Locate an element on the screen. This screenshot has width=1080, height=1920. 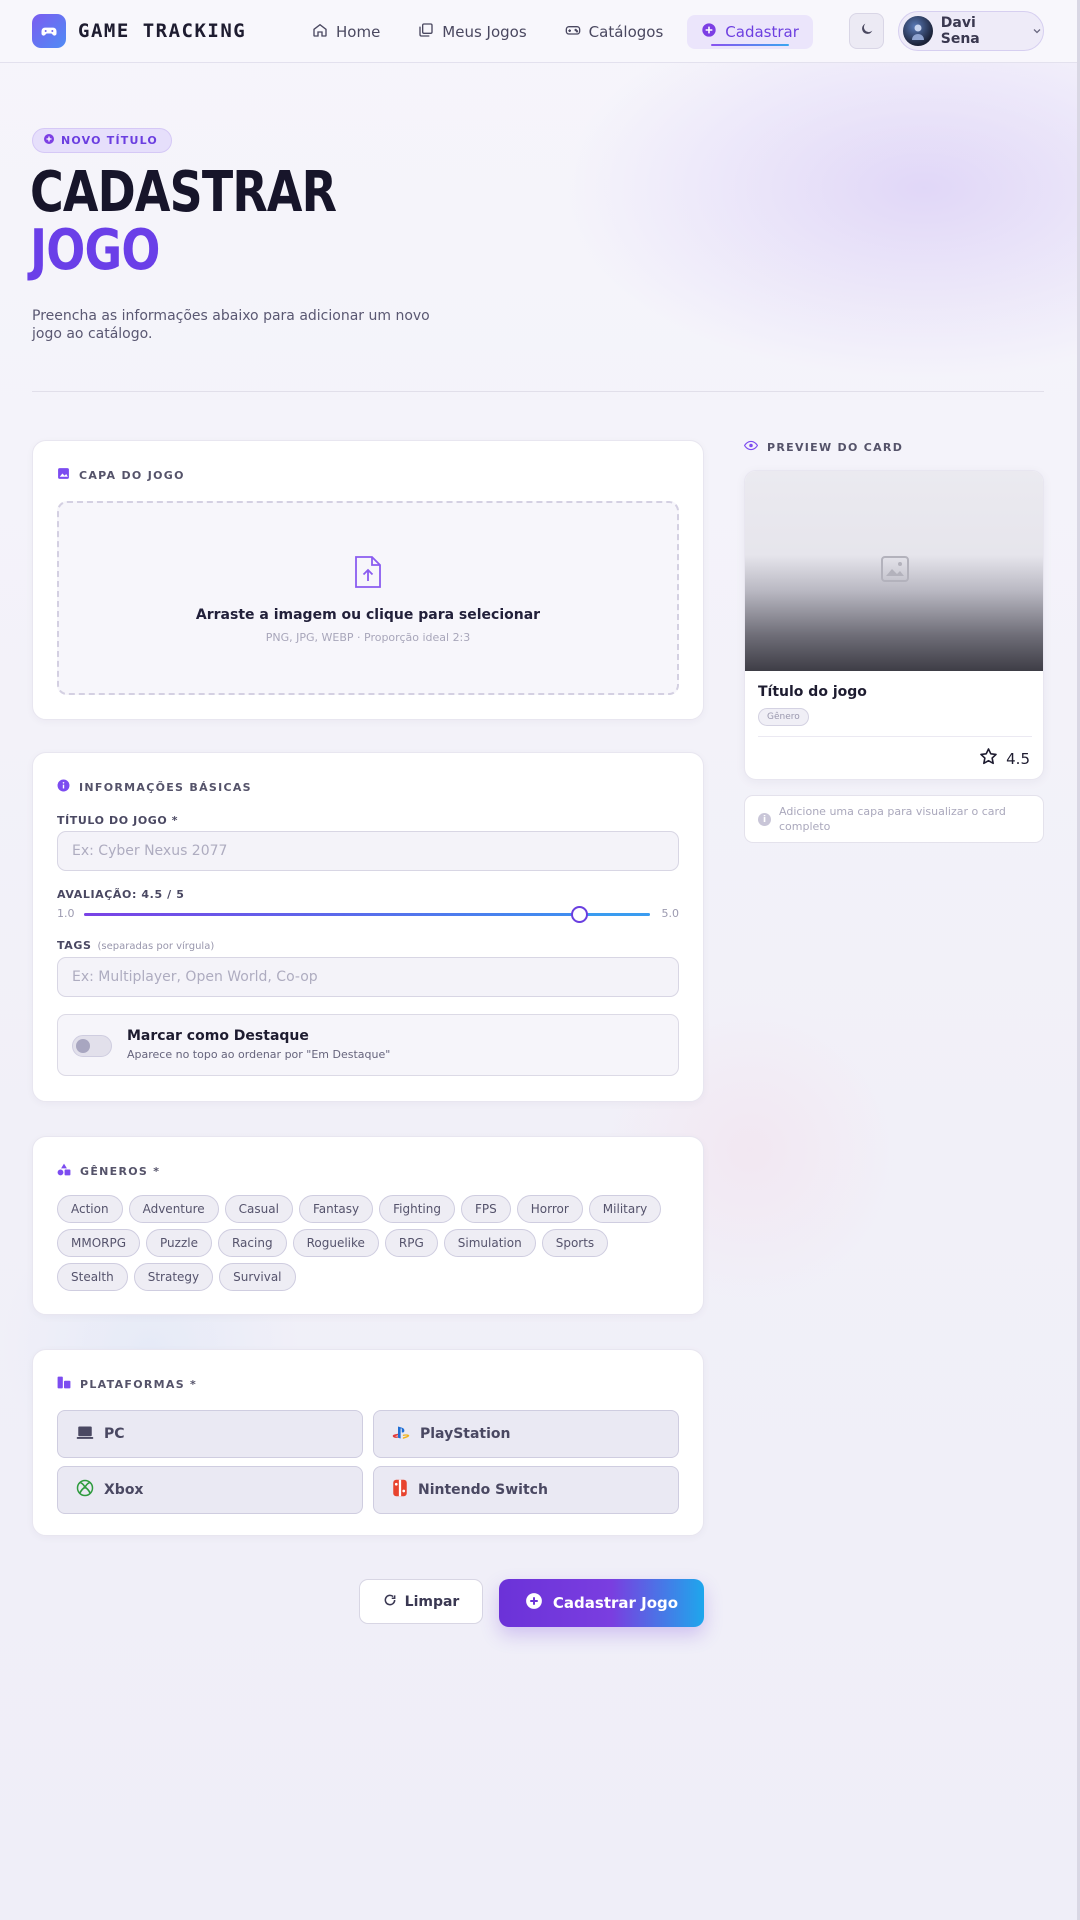
preview-section-label: PREVIEW DO CARD is located at coordinates (823, 447).